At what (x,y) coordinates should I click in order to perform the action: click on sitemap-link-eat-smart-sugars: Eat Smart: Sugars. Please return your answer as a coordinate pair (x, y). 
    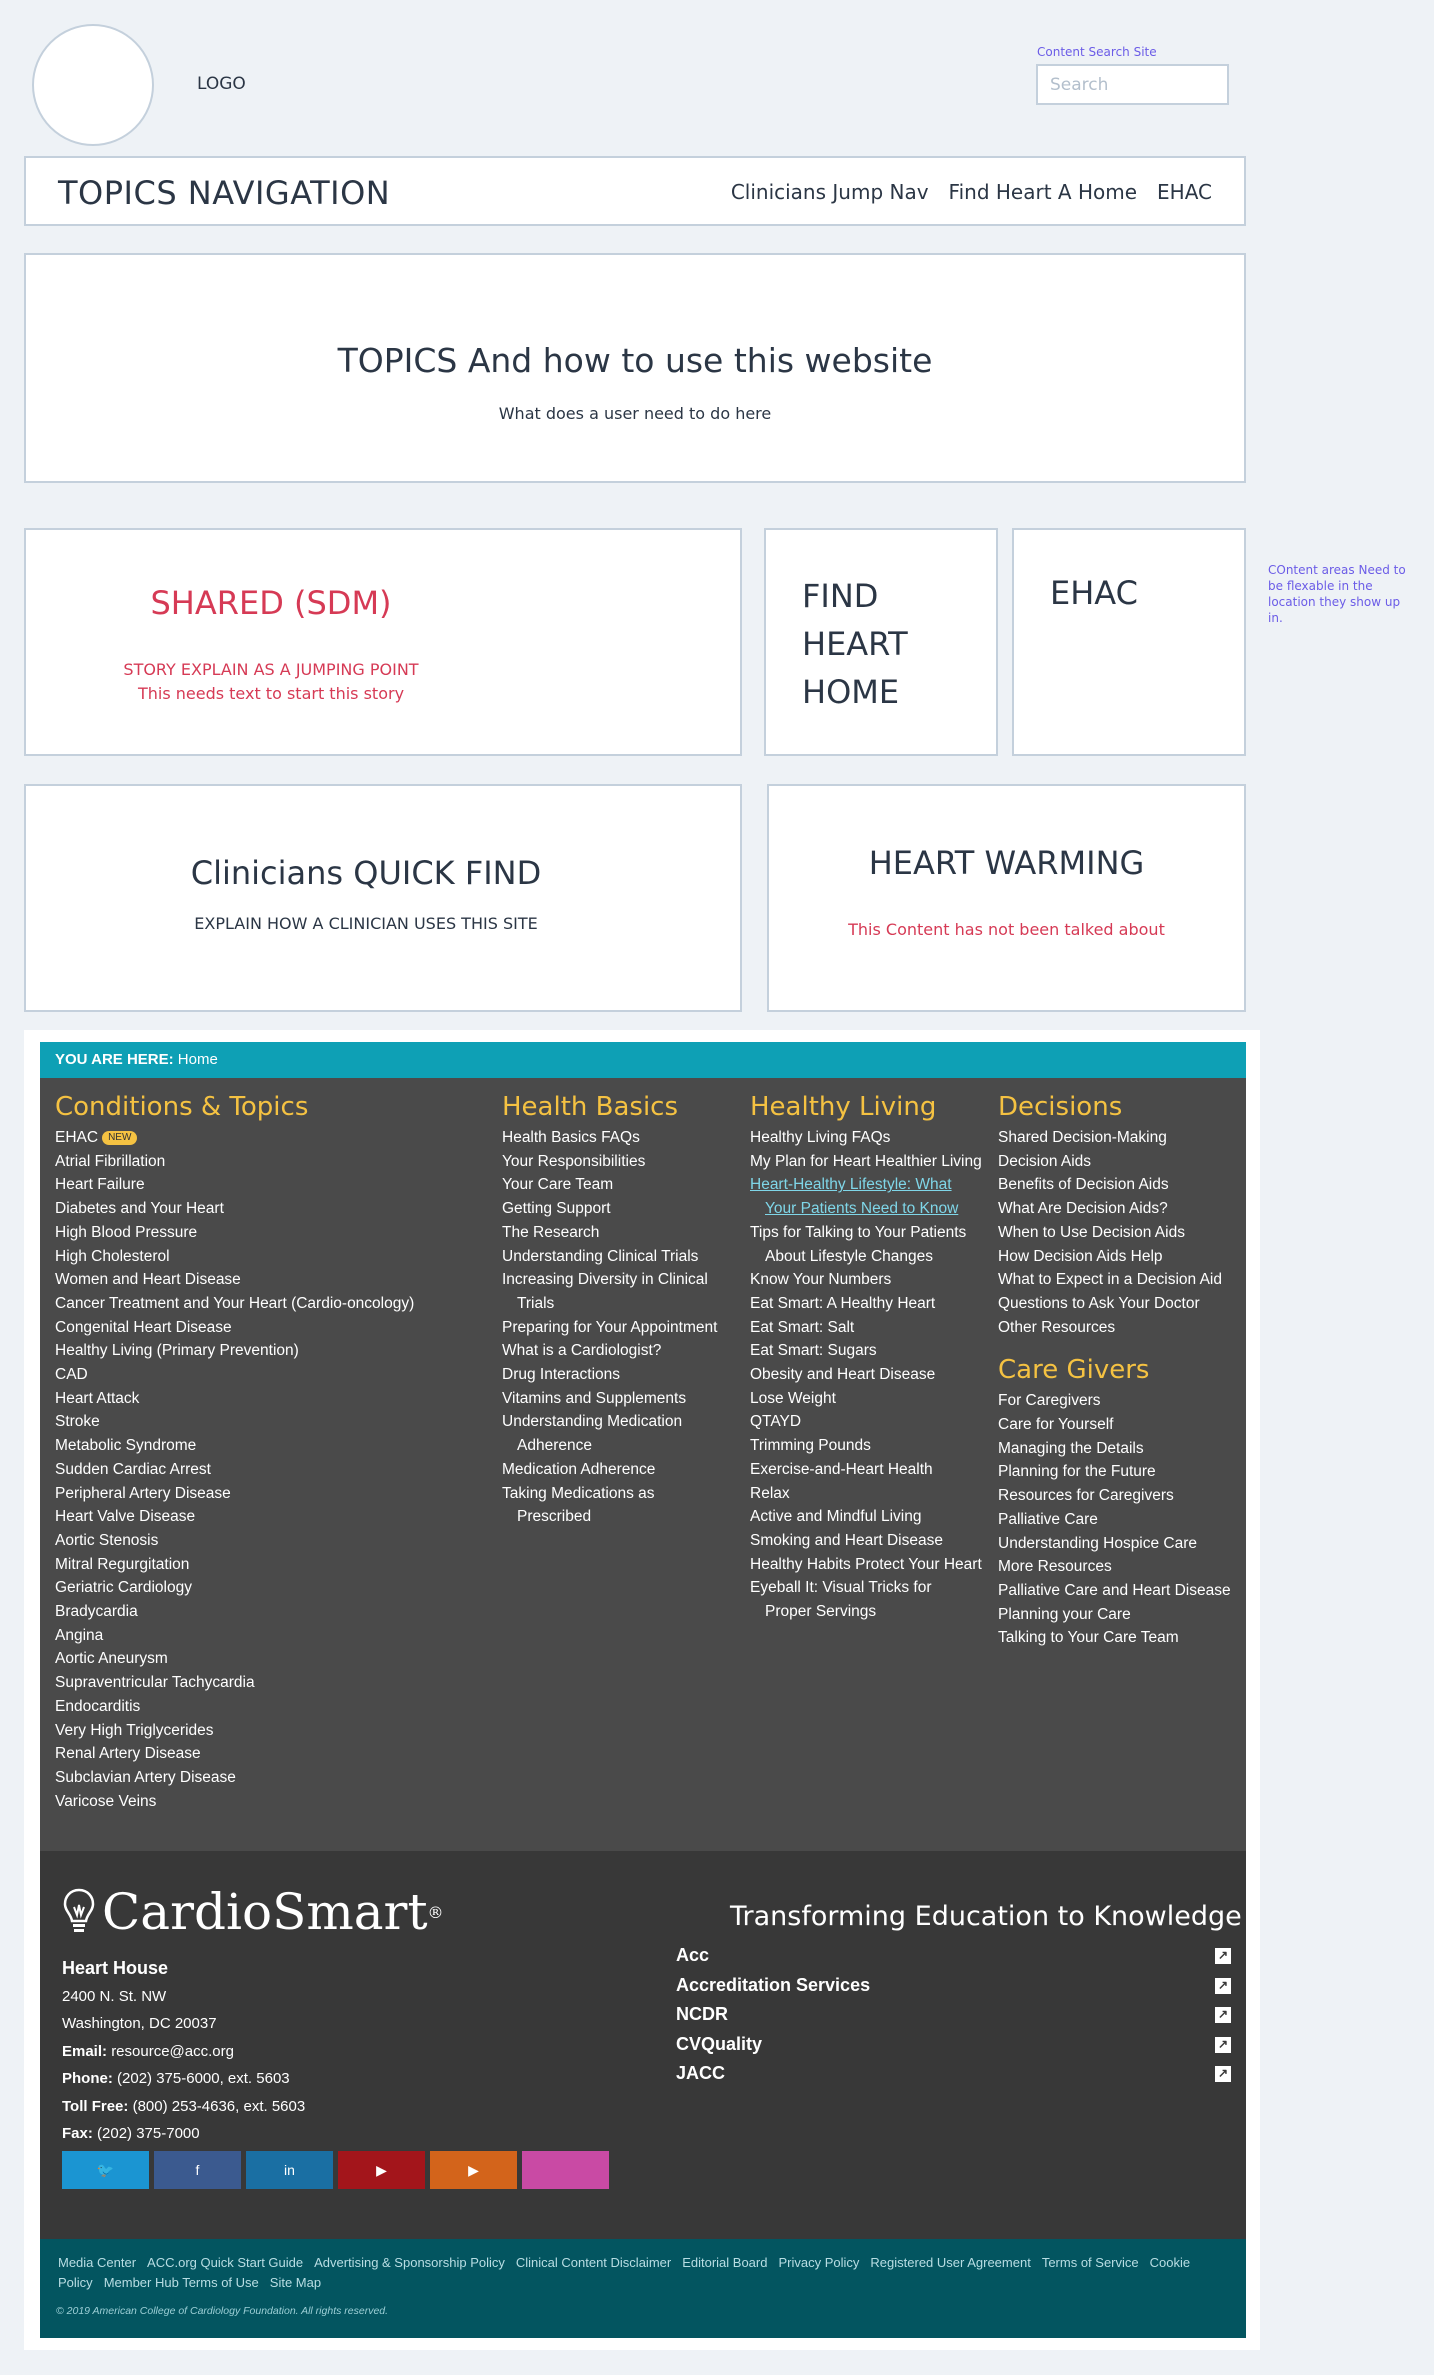
    Looking at the image, I should click on (866, 1351).